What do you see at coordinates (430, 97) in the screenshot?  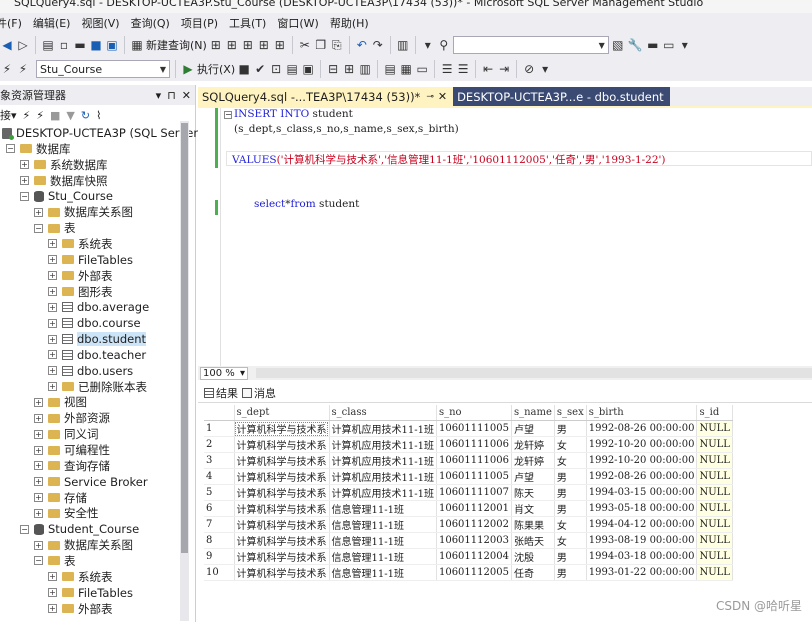 I see `pin-icon: ⊸` at bounding box center [430, 97].